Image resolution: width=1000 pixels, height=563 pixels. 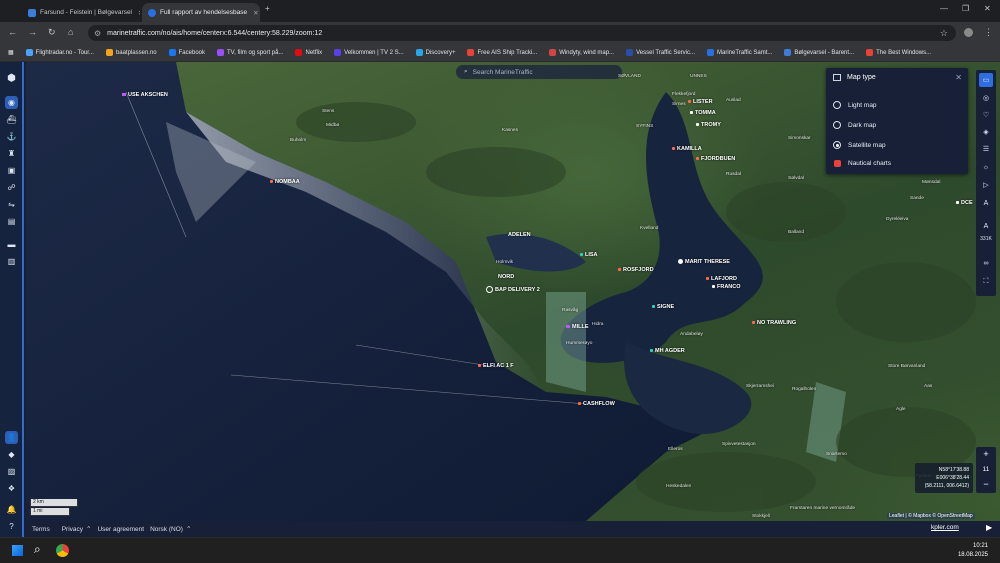 I want to click on vessel-marker: BAP DELIVERY 2, so click(x=513, y=289).